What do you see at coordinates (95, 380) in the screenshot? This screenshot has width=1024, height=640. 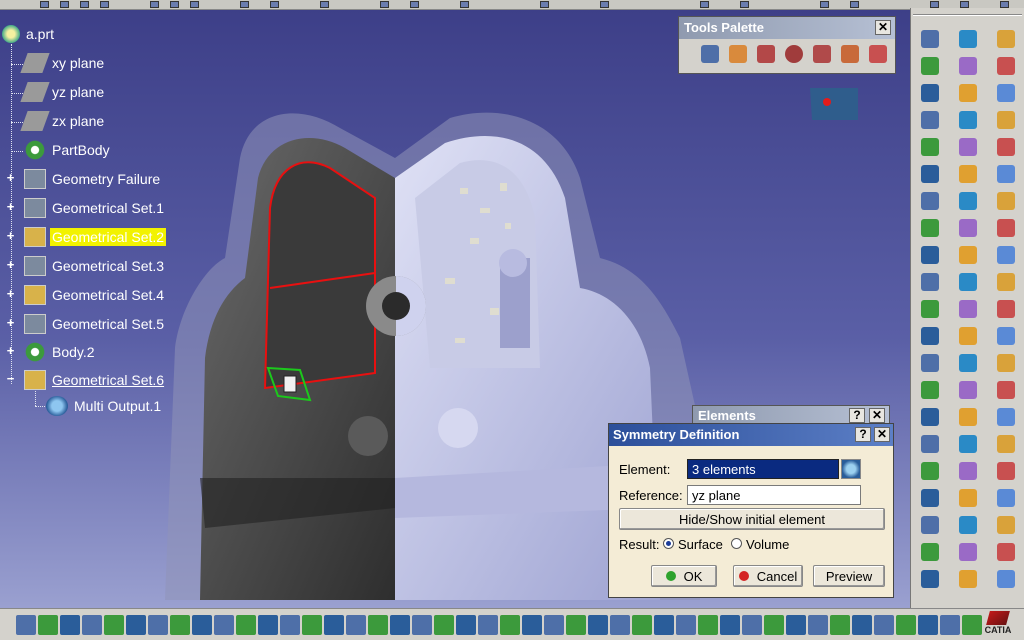 I see `tree-item-geometrical-set-6: Geometrical Set.6` at bounding box center [95, 380].